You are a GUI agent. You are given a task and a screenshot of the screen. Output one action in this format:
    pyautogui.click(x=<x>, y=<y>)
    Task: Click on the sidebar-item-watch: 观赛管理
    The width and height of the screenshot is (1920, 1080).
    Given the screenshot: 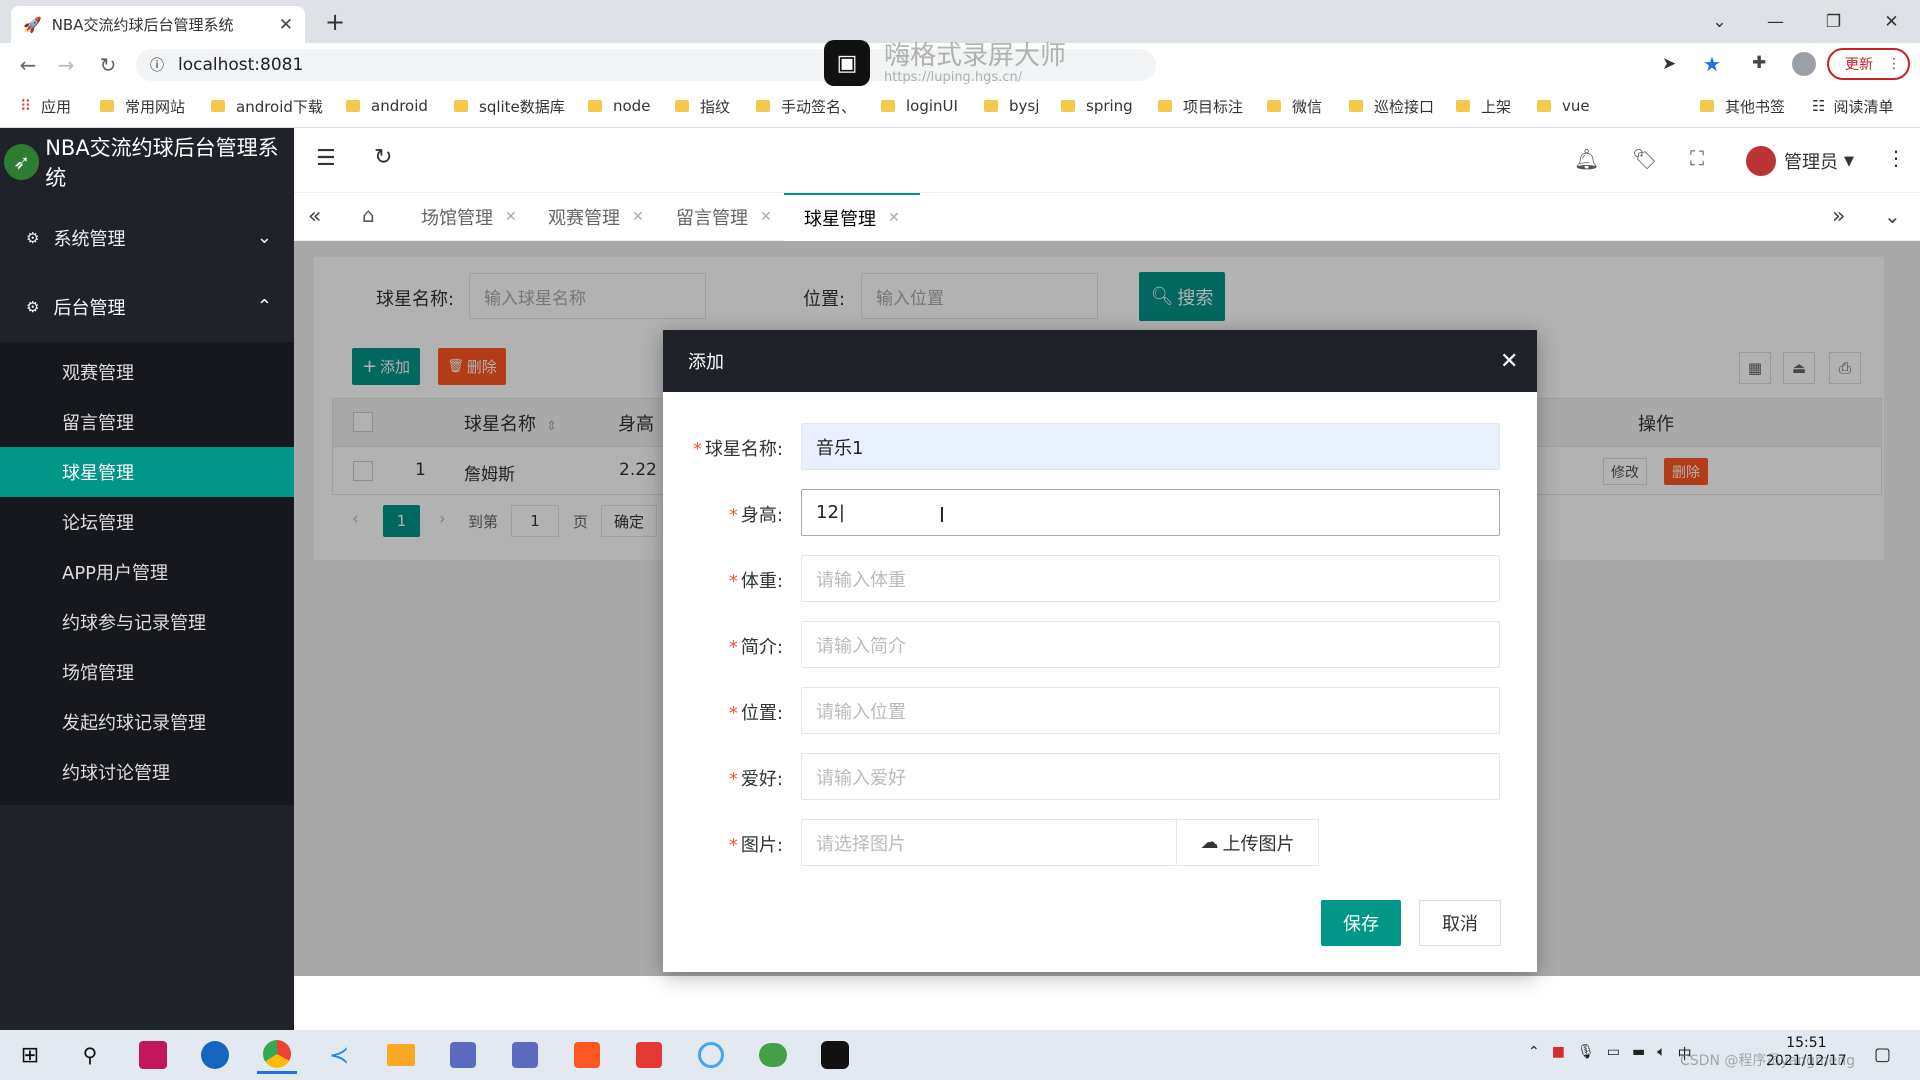 What is the action you would take?
    pyautogui.click(x=147, y=372)
    